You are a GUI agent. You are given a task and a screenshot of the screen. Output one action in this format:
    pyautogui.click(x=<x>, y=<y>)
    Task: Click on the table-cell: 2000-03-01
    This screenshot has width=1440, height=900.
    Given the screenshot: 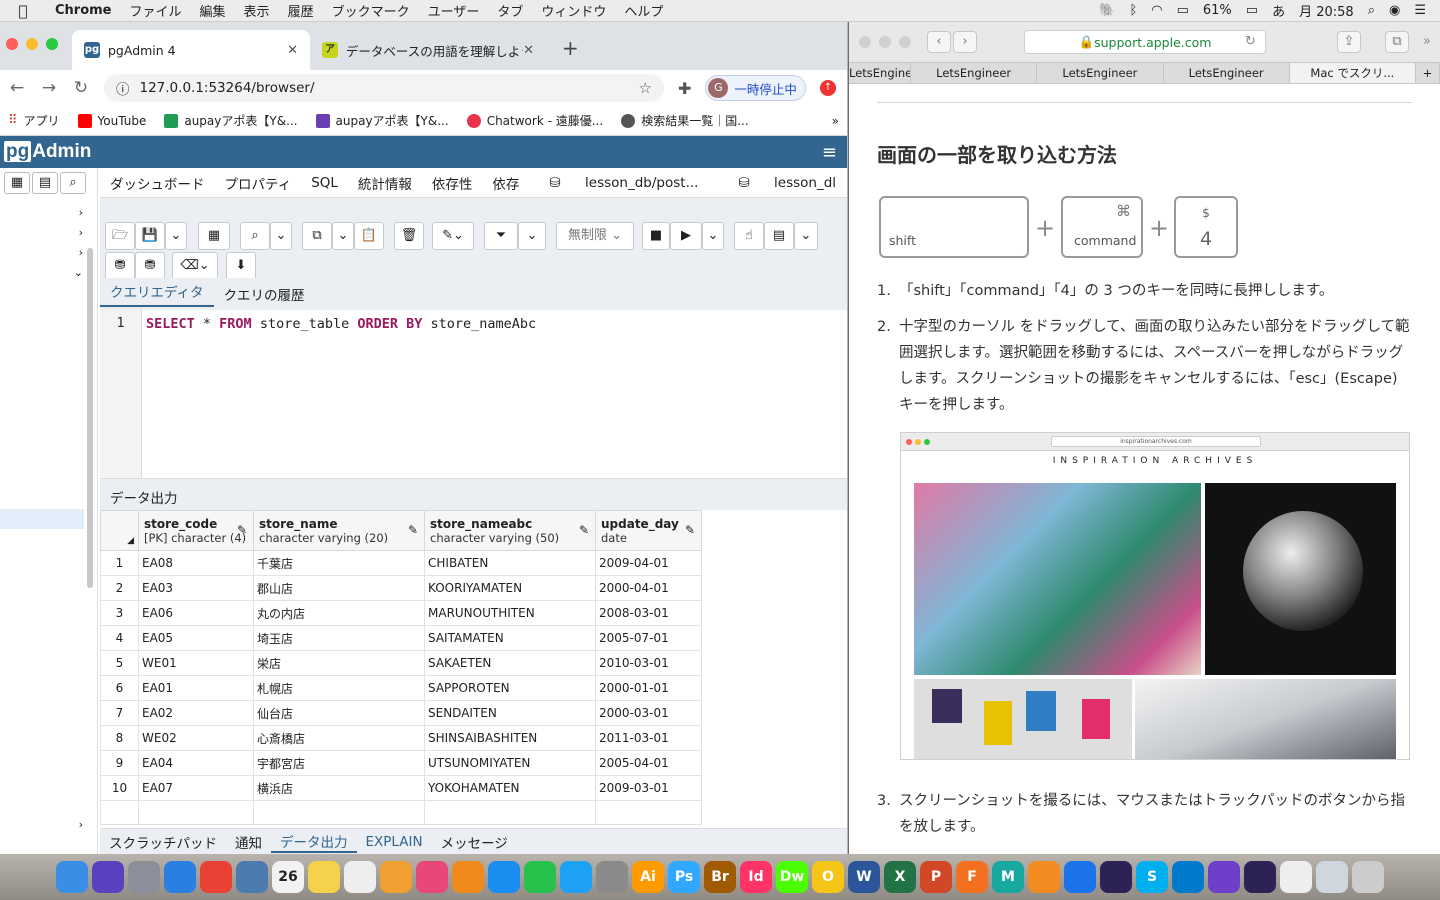 What is the action you would take?
    pyautogui.click(x=648, y=713)
    